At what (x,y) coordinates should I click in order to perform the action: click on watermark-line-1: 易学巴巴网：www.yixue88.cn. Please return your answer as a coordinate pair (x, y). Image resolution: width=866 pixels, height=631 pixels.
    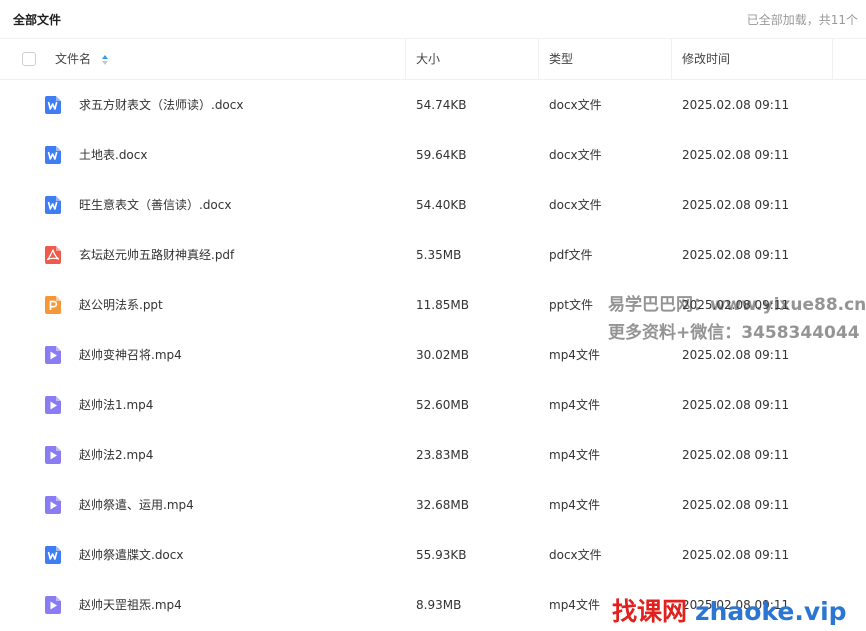
    Looking at the image, I should click on (737, 305).